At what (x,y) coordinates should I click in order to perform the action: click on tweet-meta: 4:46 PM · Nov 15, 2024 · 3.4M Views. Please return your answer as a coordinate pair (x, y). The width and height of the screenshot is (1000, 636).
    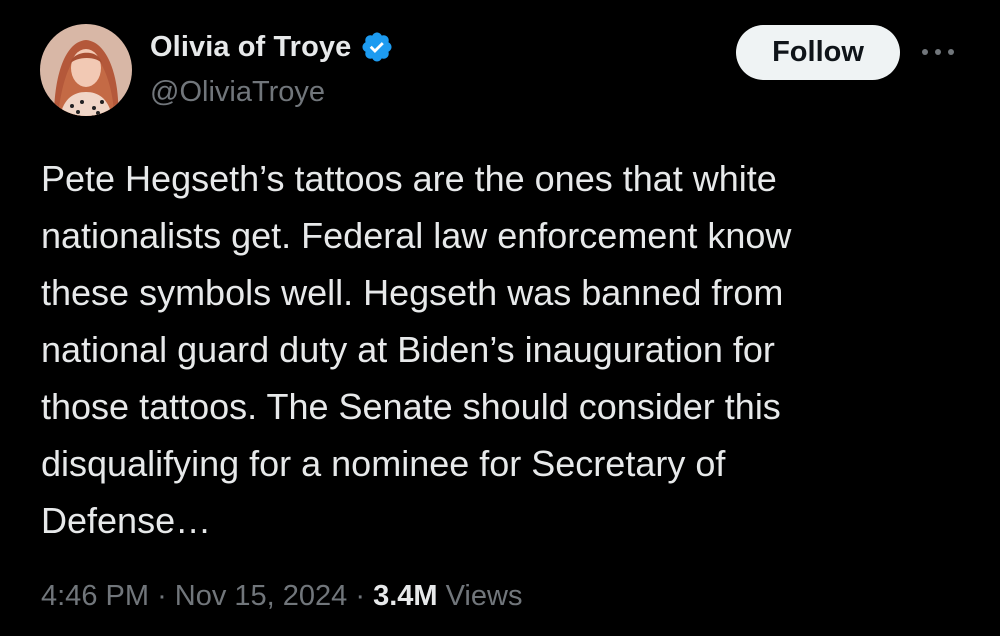
    Looking at the image, I should click on (281, 596).